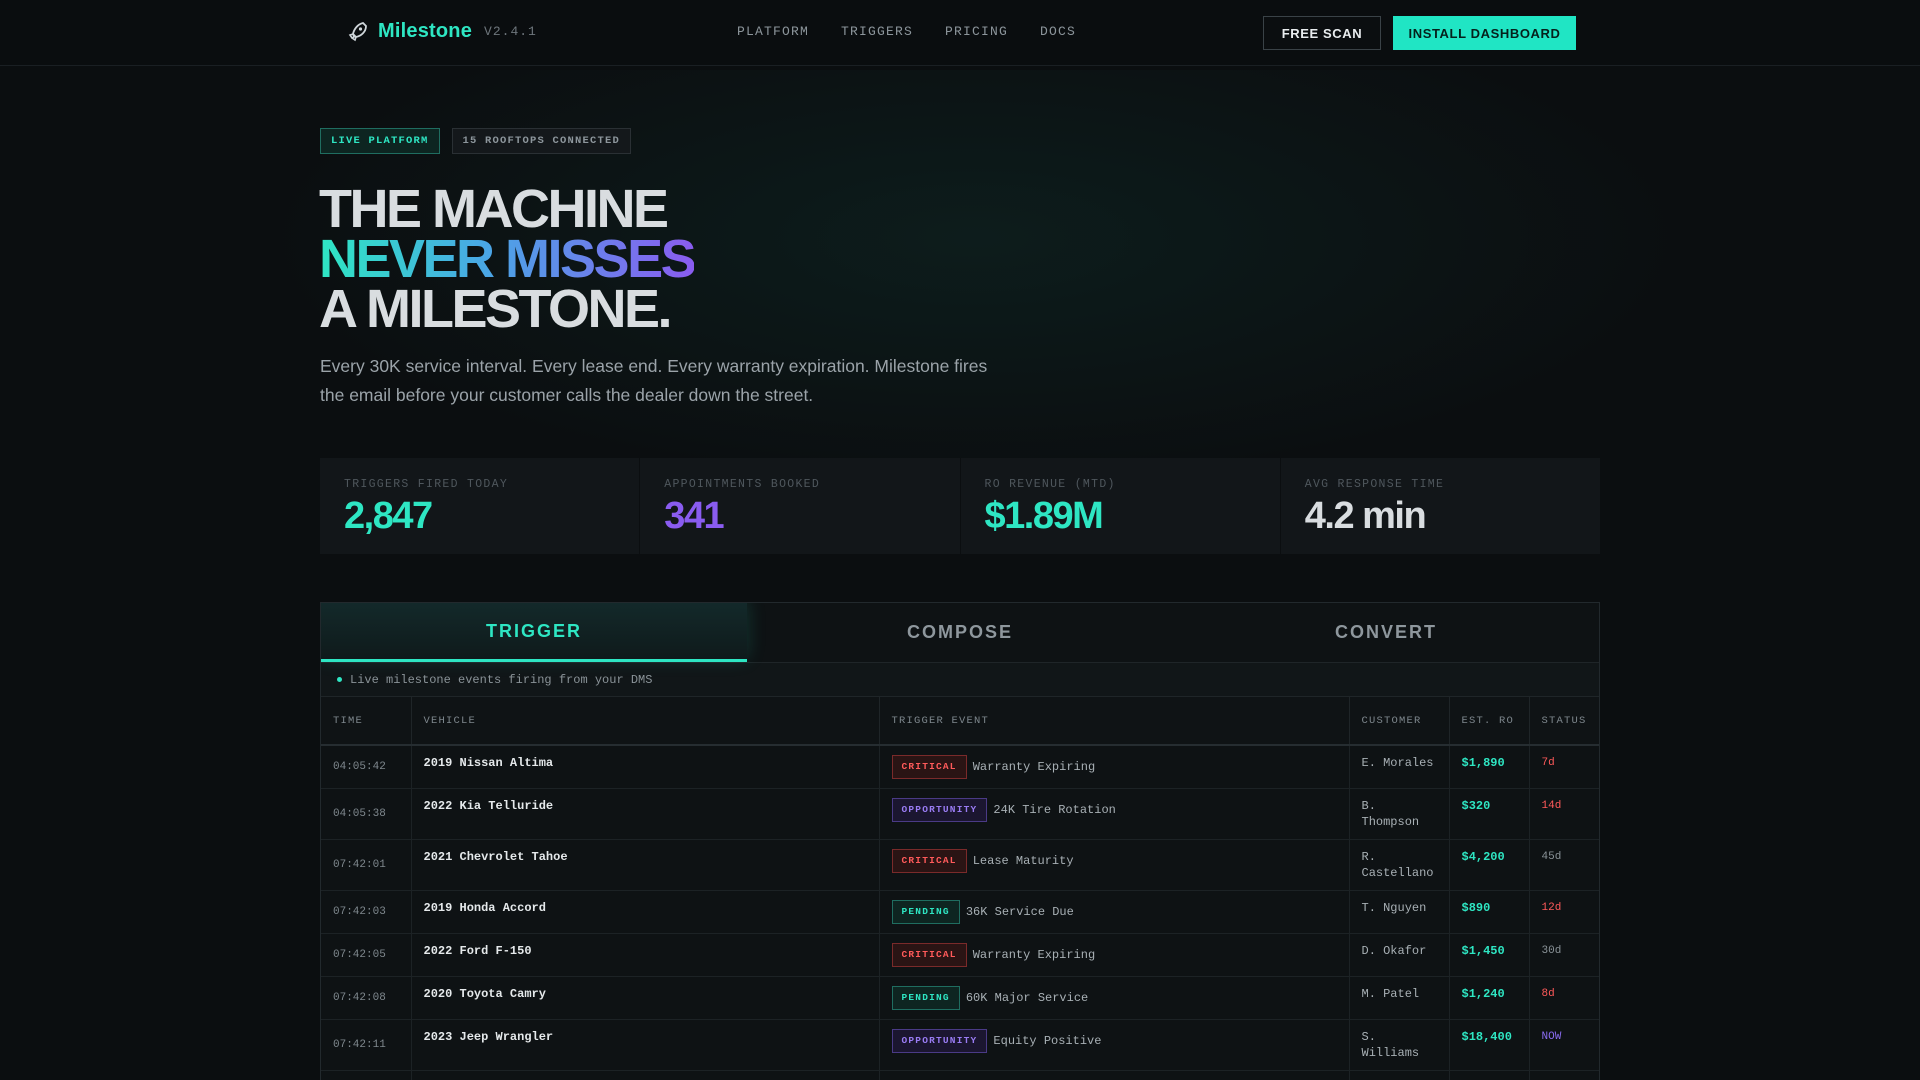  I want to click on stat-label: AVG RESPONSE TIME, so click(1374, 484).